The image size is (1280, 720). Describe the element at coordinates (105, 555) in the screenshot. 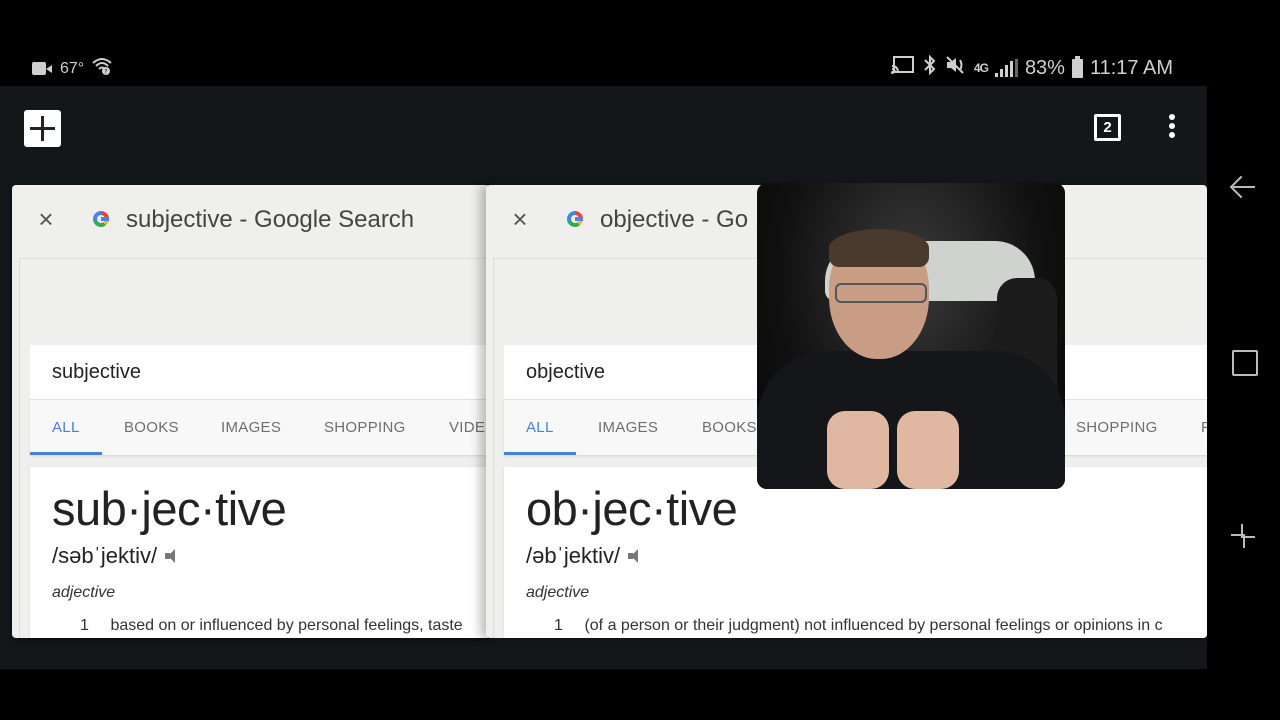

I see `phonetic-text: /səbˈjektiv/` at that location.